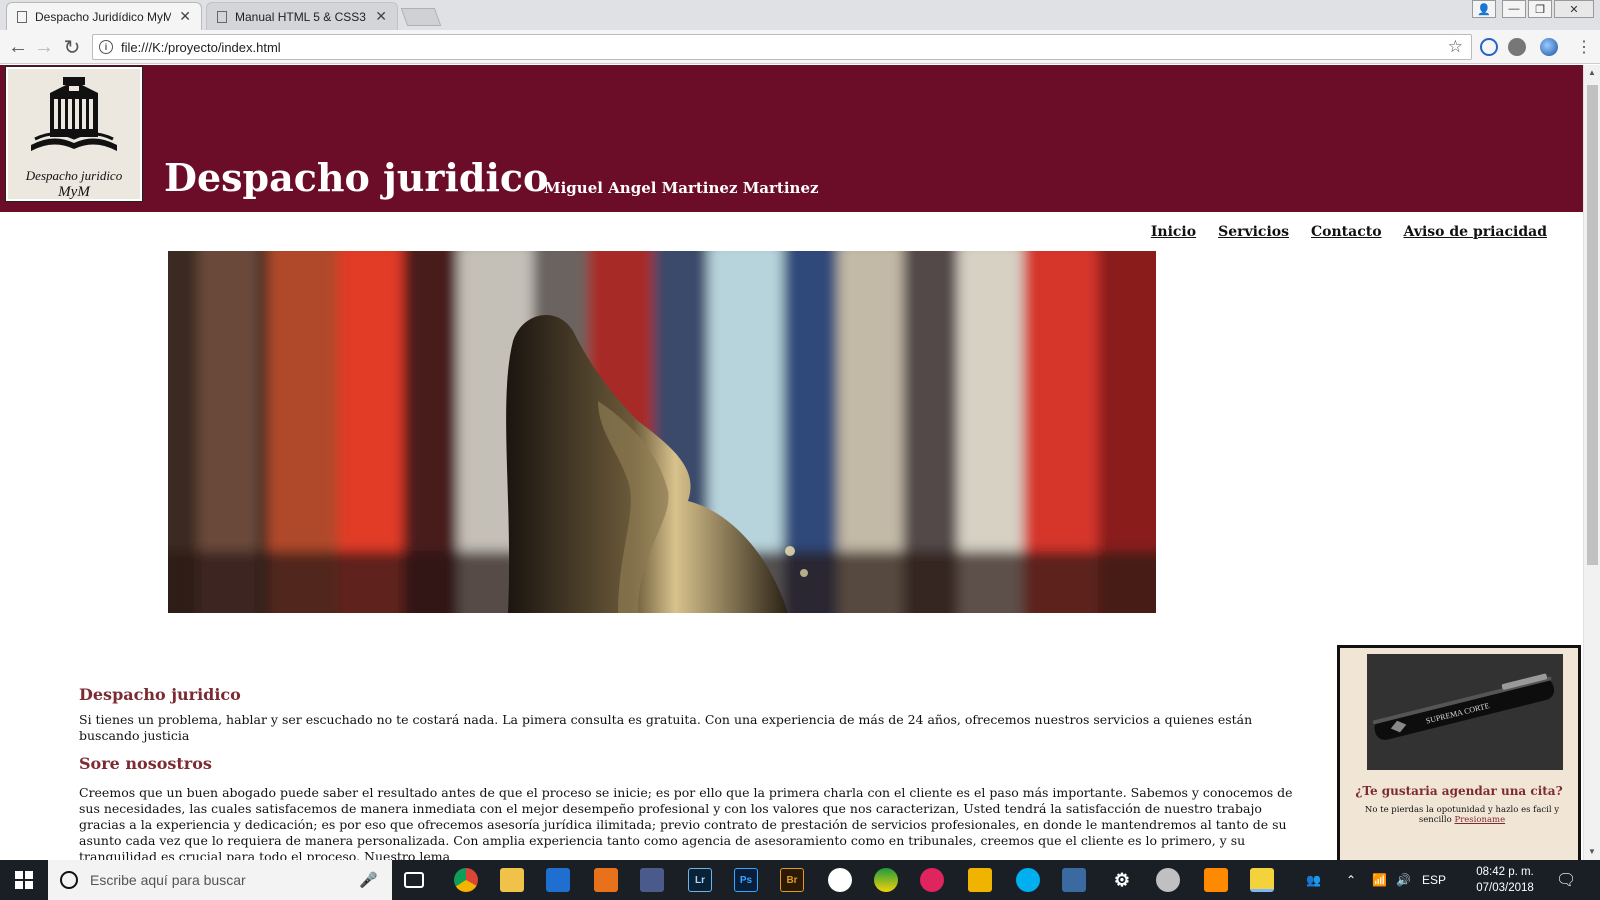 The width and height of the screenshot is (1600, 900). I want to click on reload-icon: ↻, so click(72, 47).